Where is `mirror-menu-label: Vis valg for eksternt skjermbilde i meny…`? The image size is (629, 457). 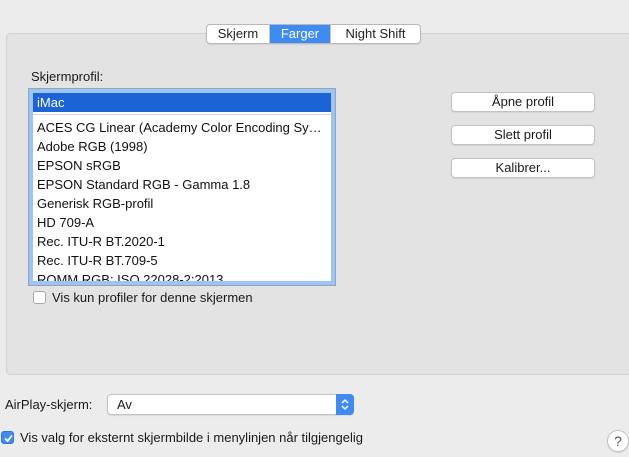 mirror-menu-label: Vis valg for eksternt skjermbilde i meny… is located at coordinates (191, 437).